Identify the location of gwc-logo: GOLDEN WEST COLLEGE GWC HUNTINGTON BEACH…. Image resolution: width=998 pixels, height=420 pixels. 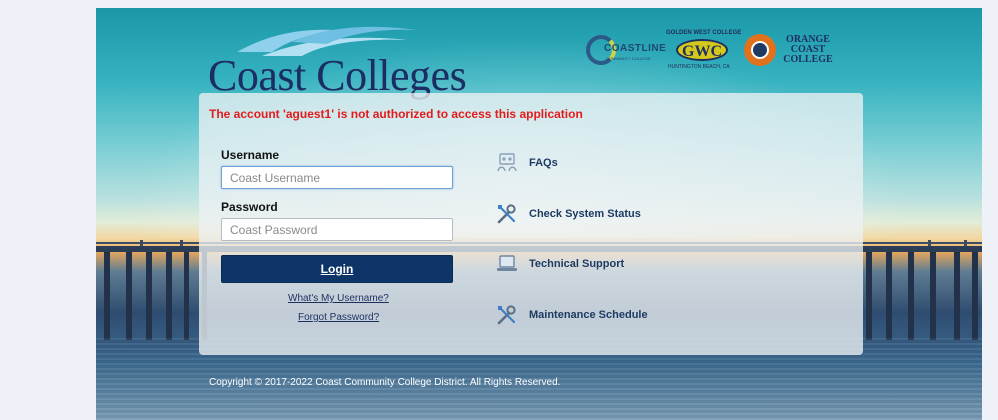
(704, 50).